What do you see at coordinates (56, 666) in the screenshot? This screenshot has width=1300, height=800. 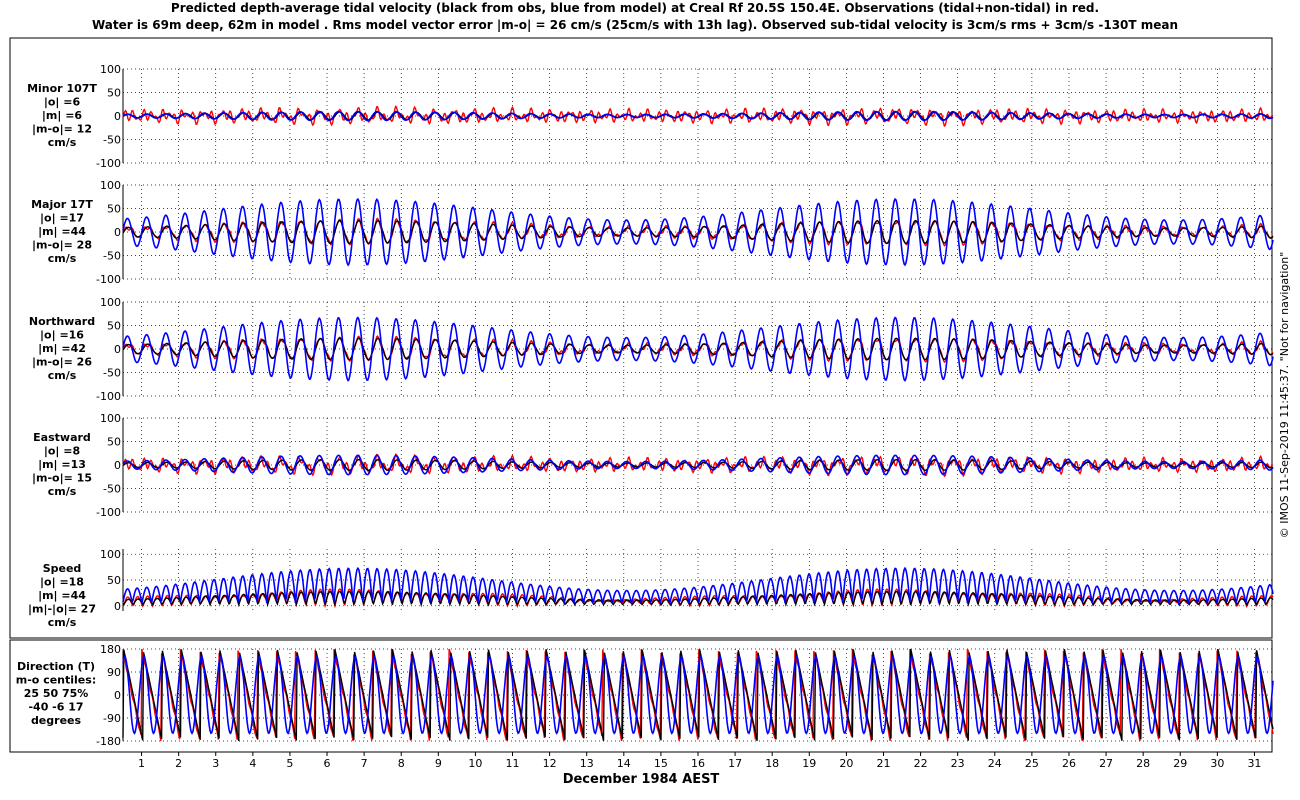 I see `panel-label: Direction (T)` at bounding box center [56, 666].